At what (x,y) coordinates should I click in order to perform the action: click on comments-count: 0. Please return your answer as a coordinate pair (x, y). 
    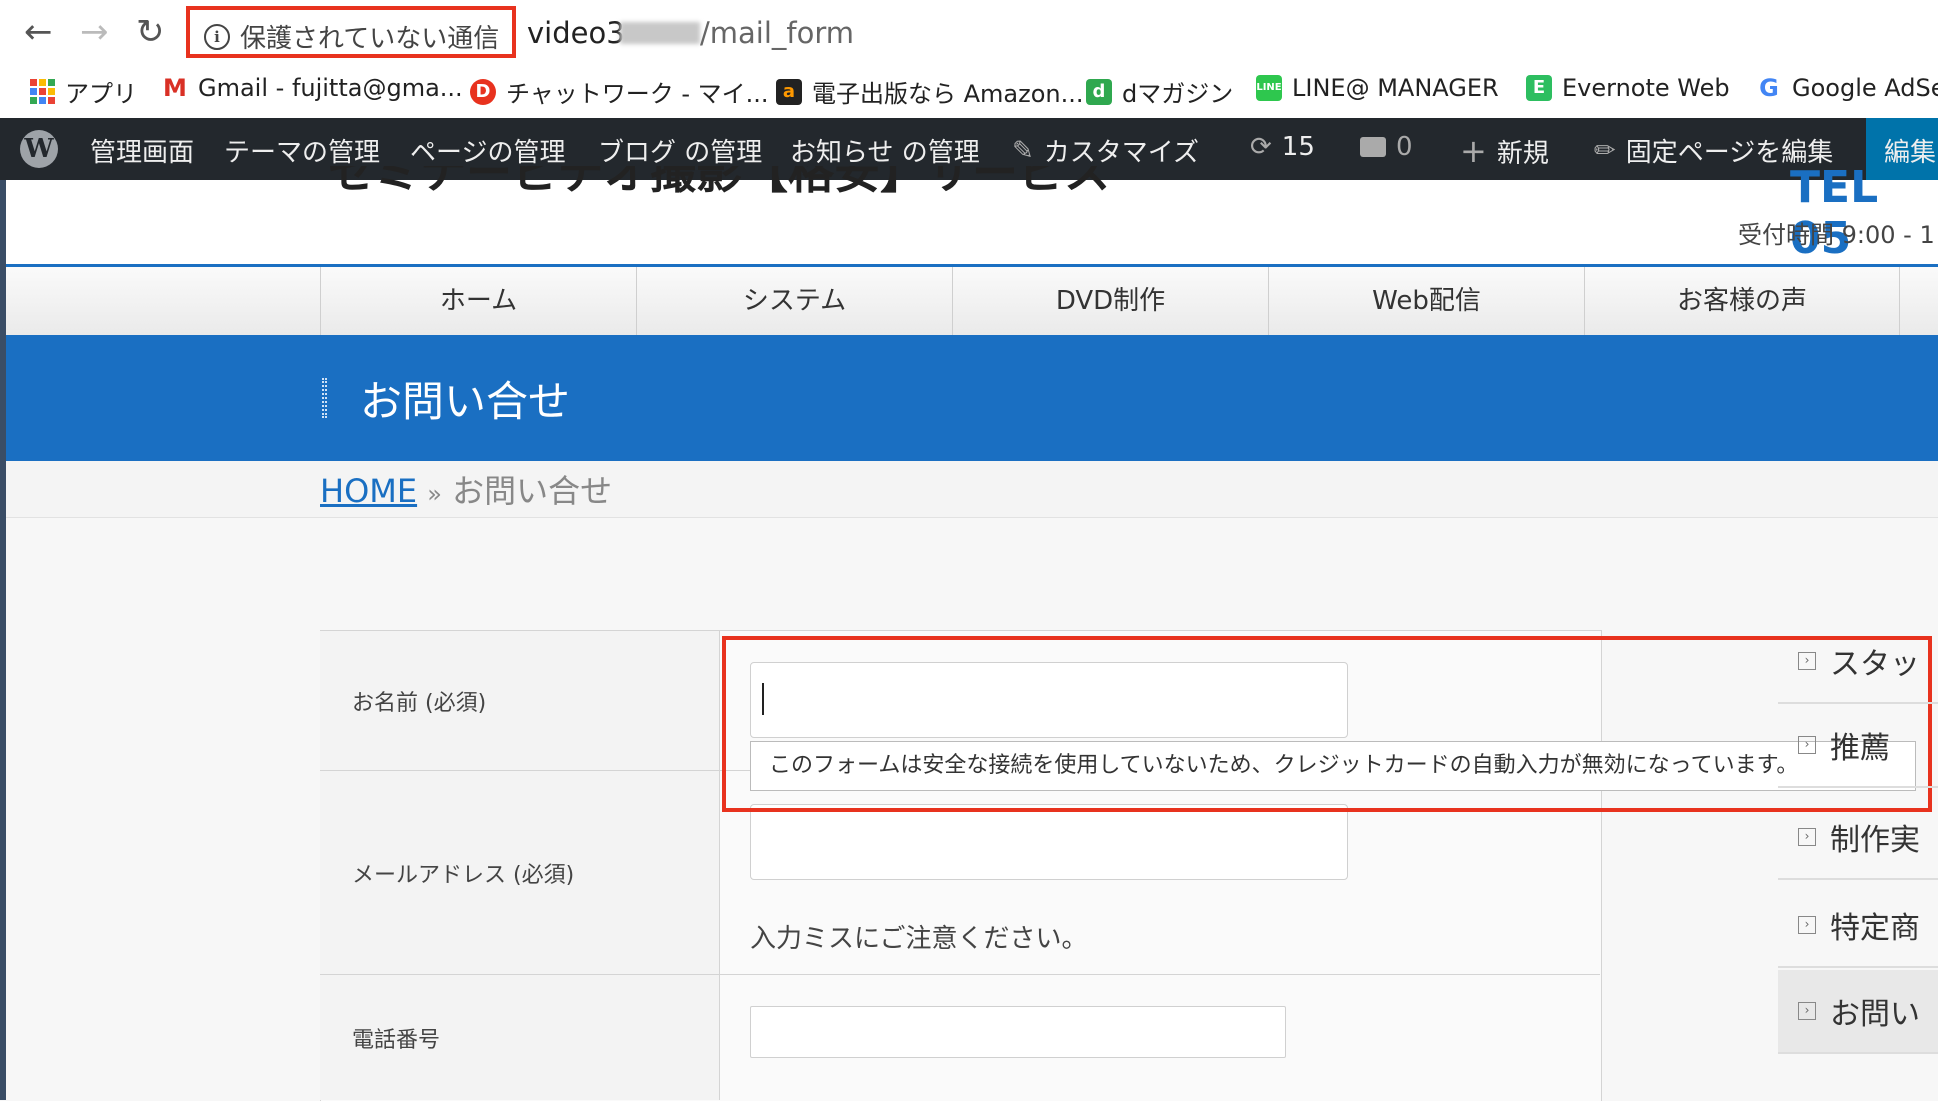
    Looking at the image, I should click on (1404, 147).